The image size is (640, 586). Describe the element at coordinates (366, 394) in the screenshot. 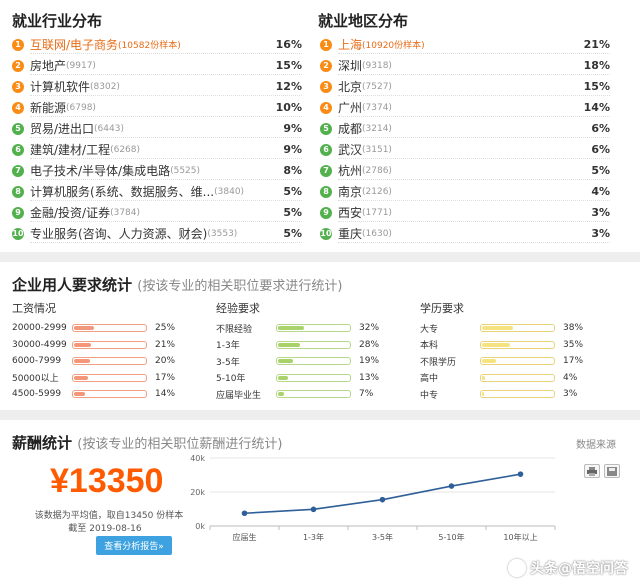

I see `experience-percent: 7%` at that location.